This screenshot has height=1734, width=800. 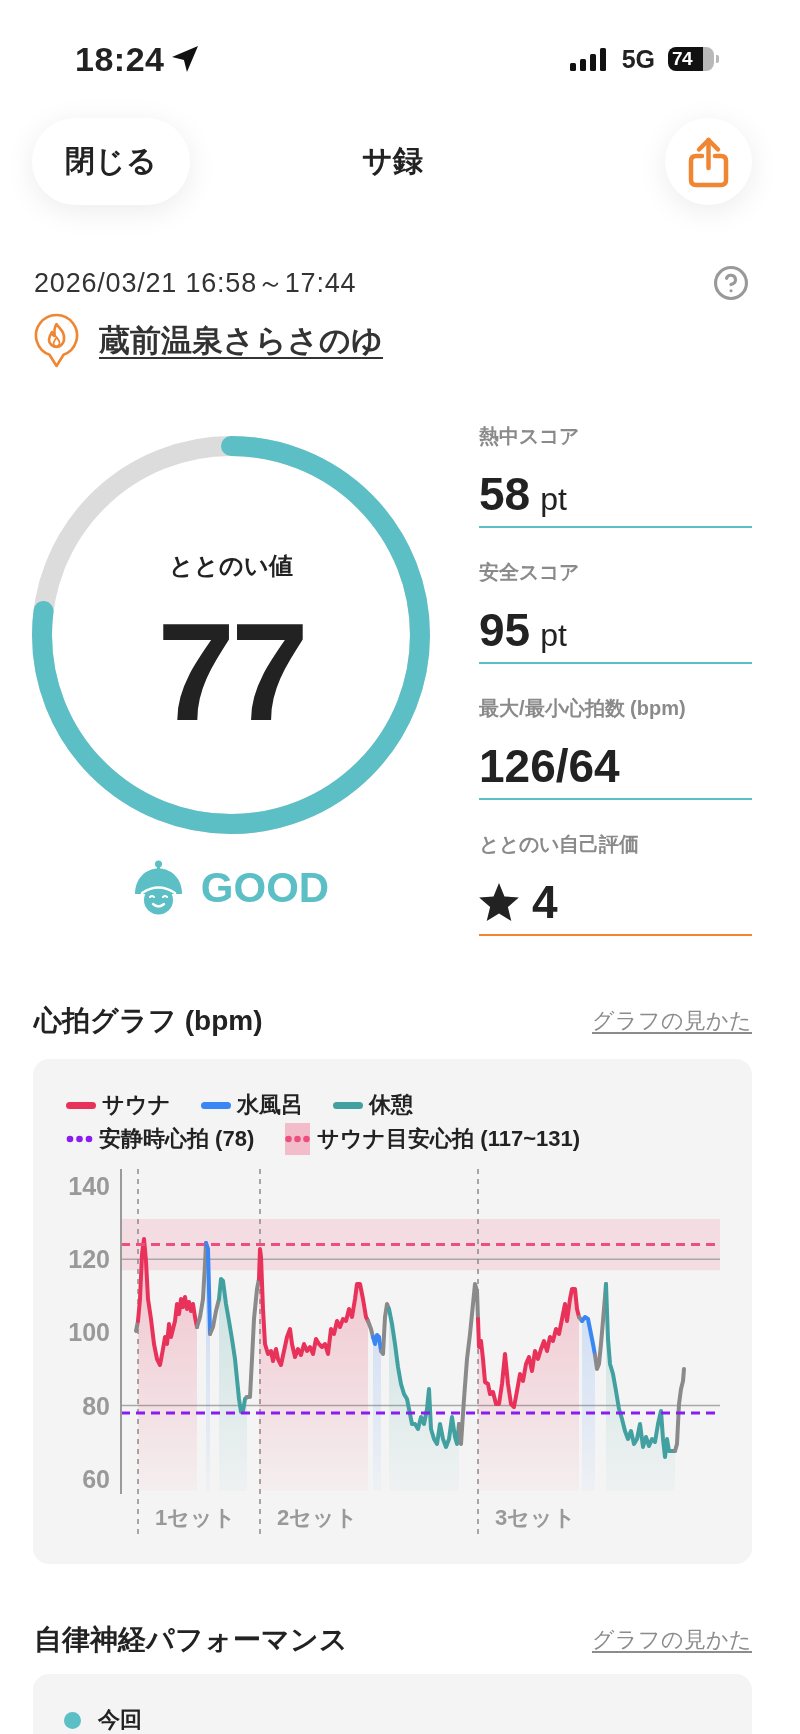 What do you see at coordinates (148, 1021) in the screenshot?
I see `section-title: 心拍グラフ (bpm)` at bounding box center [148, 1021].